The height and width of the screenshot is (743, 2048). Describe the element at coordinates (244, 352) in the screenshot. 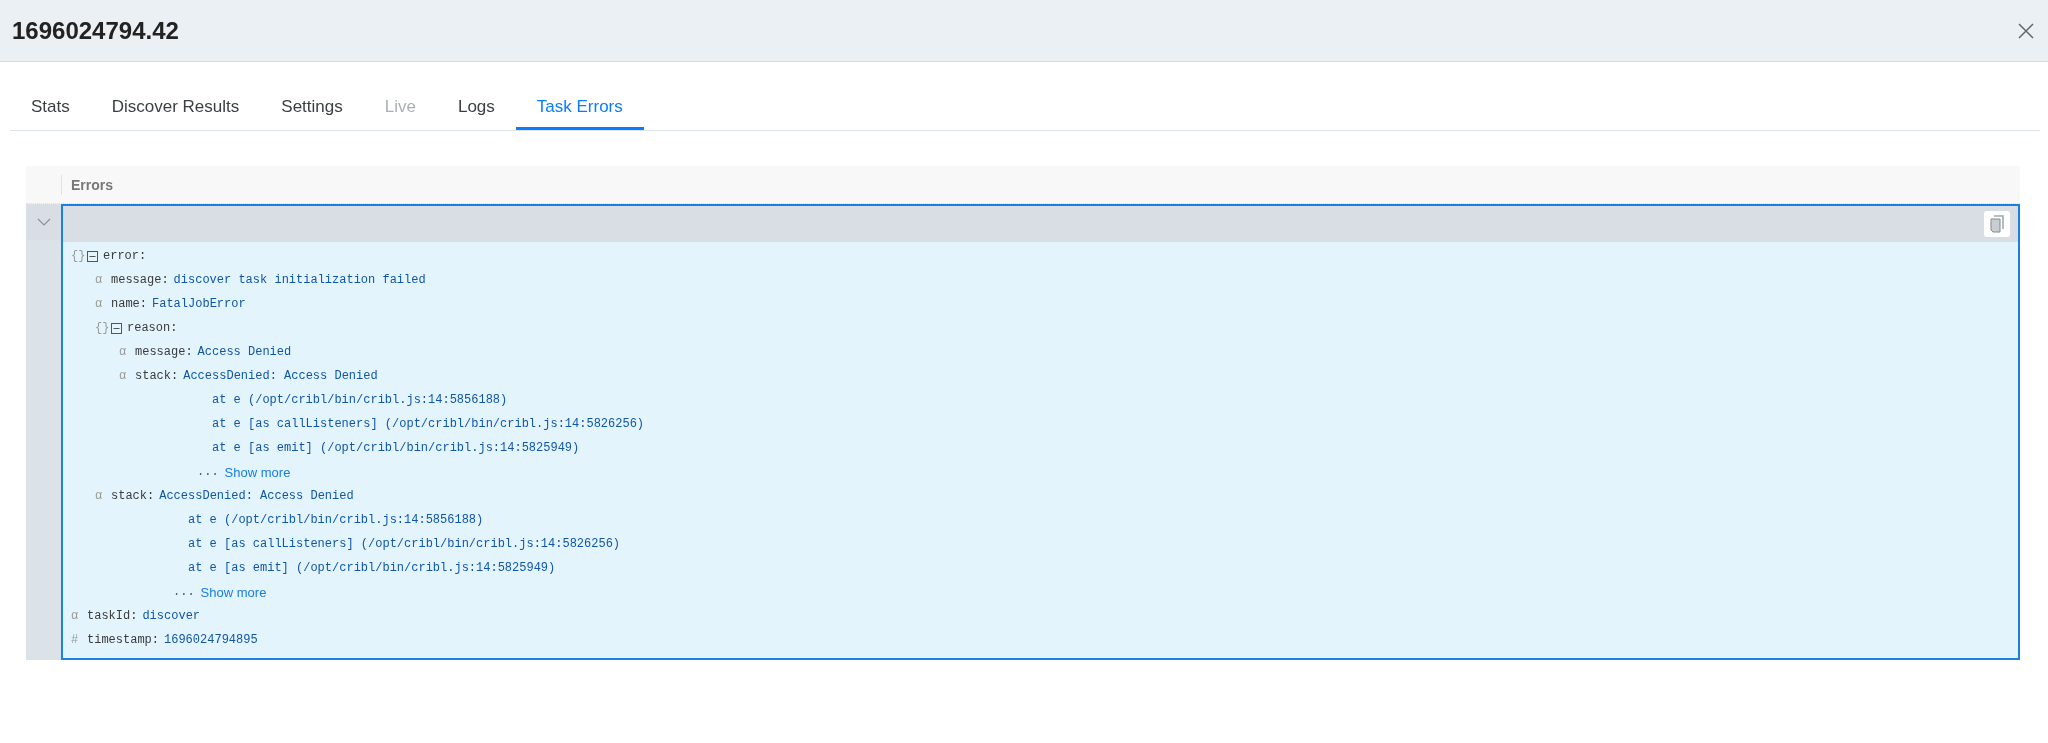

I see `field-value: Access Denied` at that location.